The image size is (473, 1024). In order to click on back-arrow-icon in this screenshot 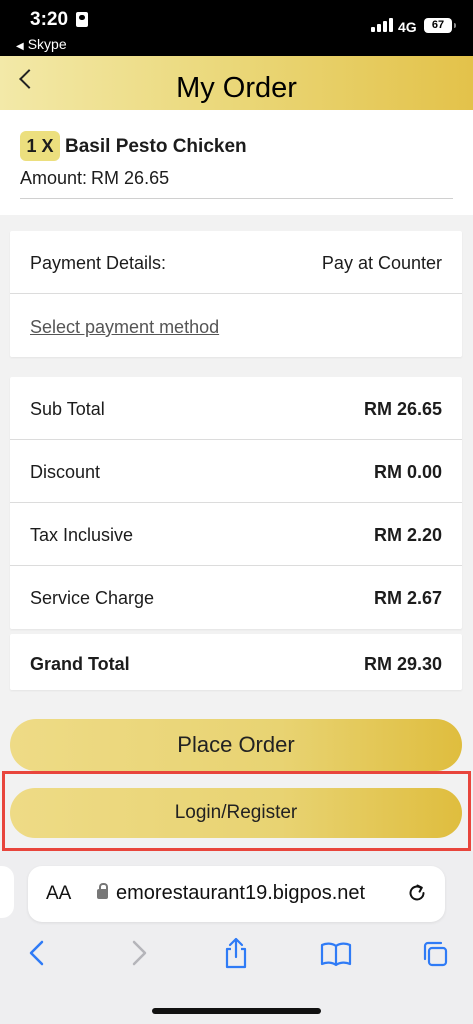, I will do `click(37, 953)`.